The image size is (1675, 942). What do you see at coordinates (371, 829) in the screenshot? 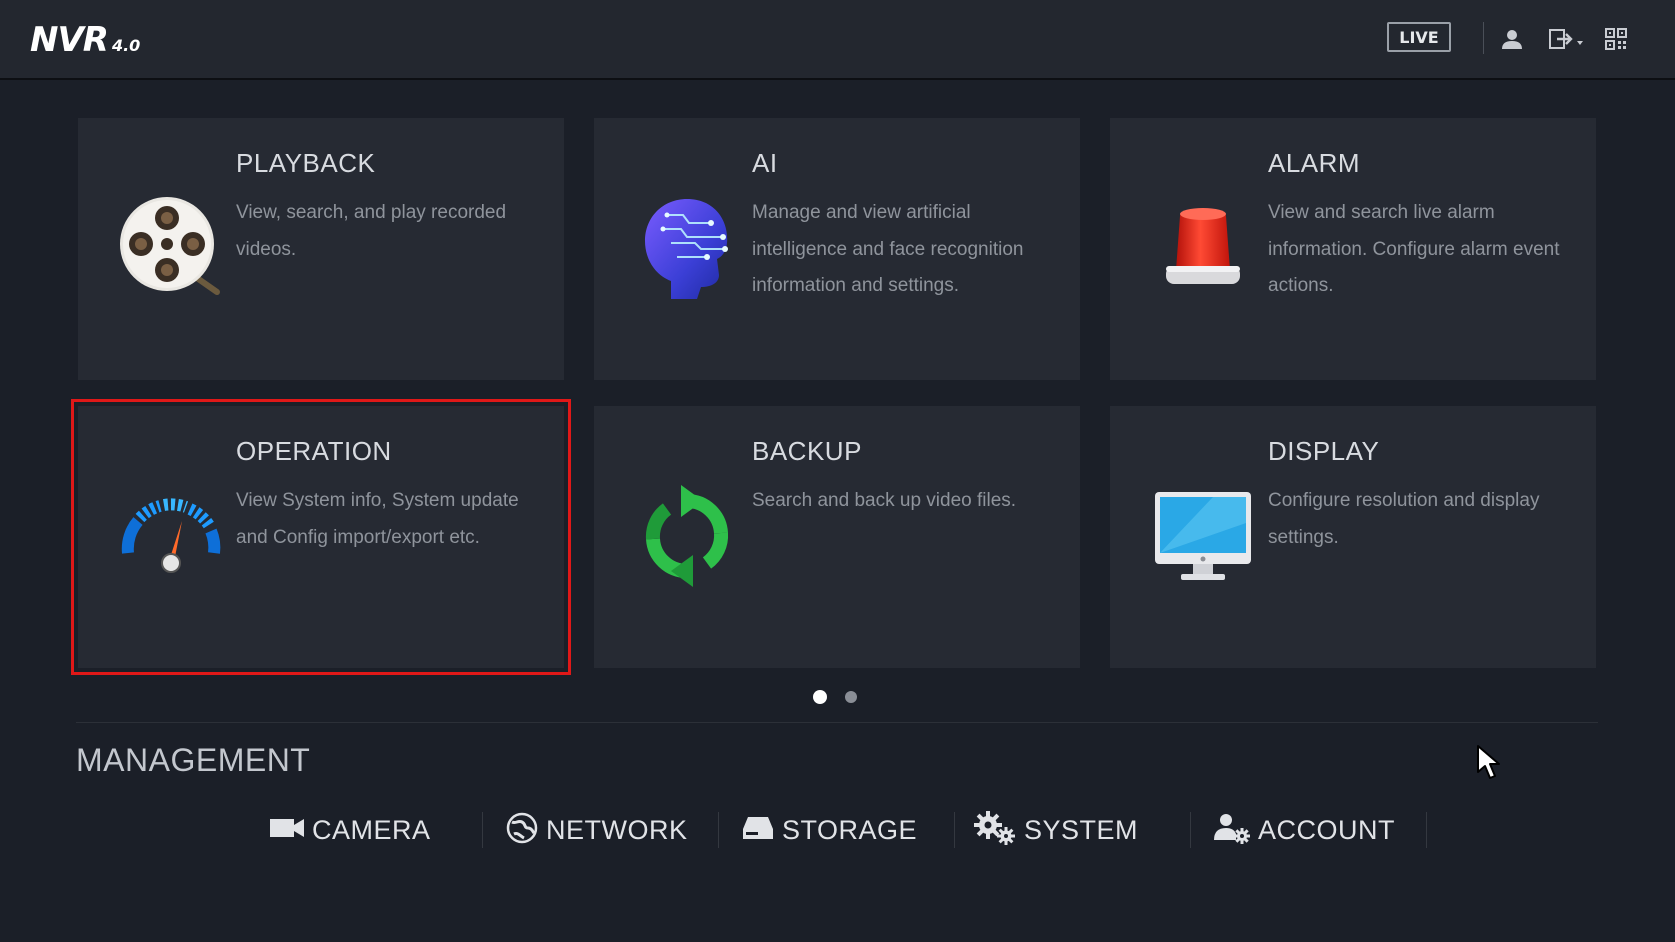
I see `management-label: CAMERA` at bounding box center [371, 829].